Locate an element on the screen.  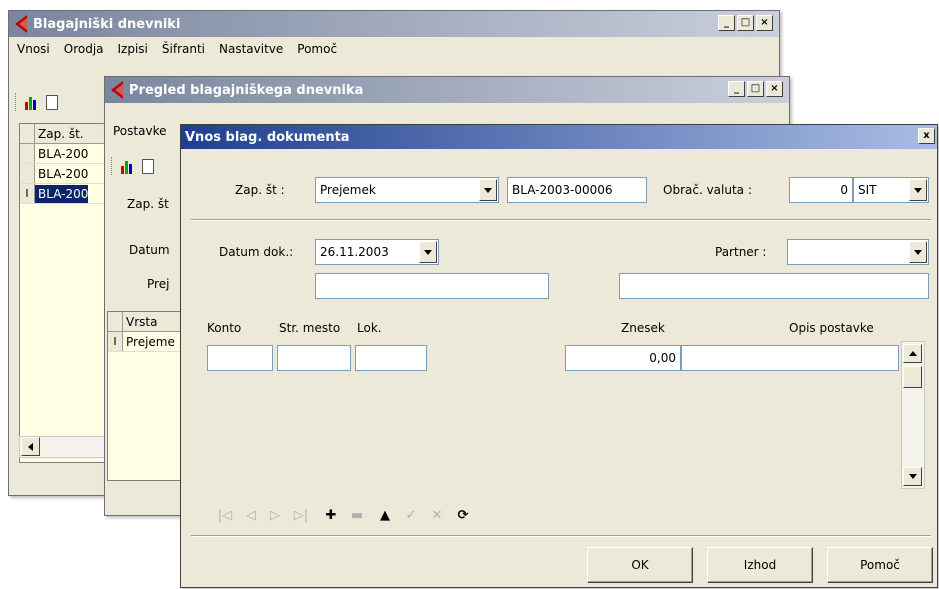
str-mesto-column-label: Str. mesto is located at coordinates (310, 328).